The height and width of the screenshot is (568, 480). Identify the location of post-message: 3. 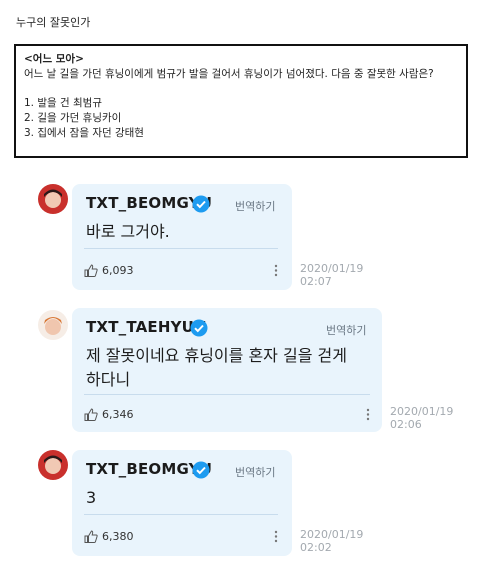
(91, 497).